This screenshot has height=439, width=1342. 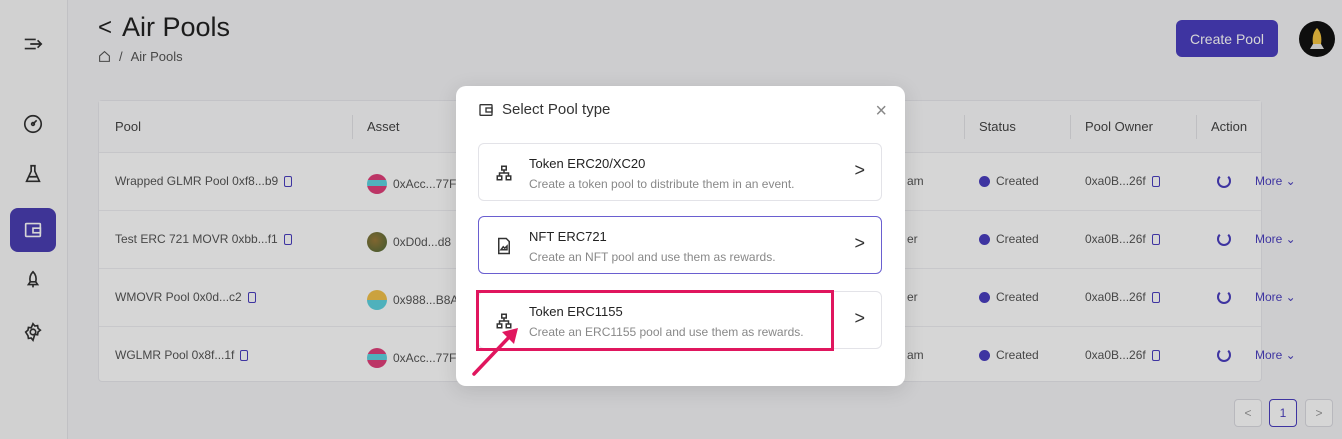 I want to click on dialog-title: Select Pool type, so click(x=556, y=109).